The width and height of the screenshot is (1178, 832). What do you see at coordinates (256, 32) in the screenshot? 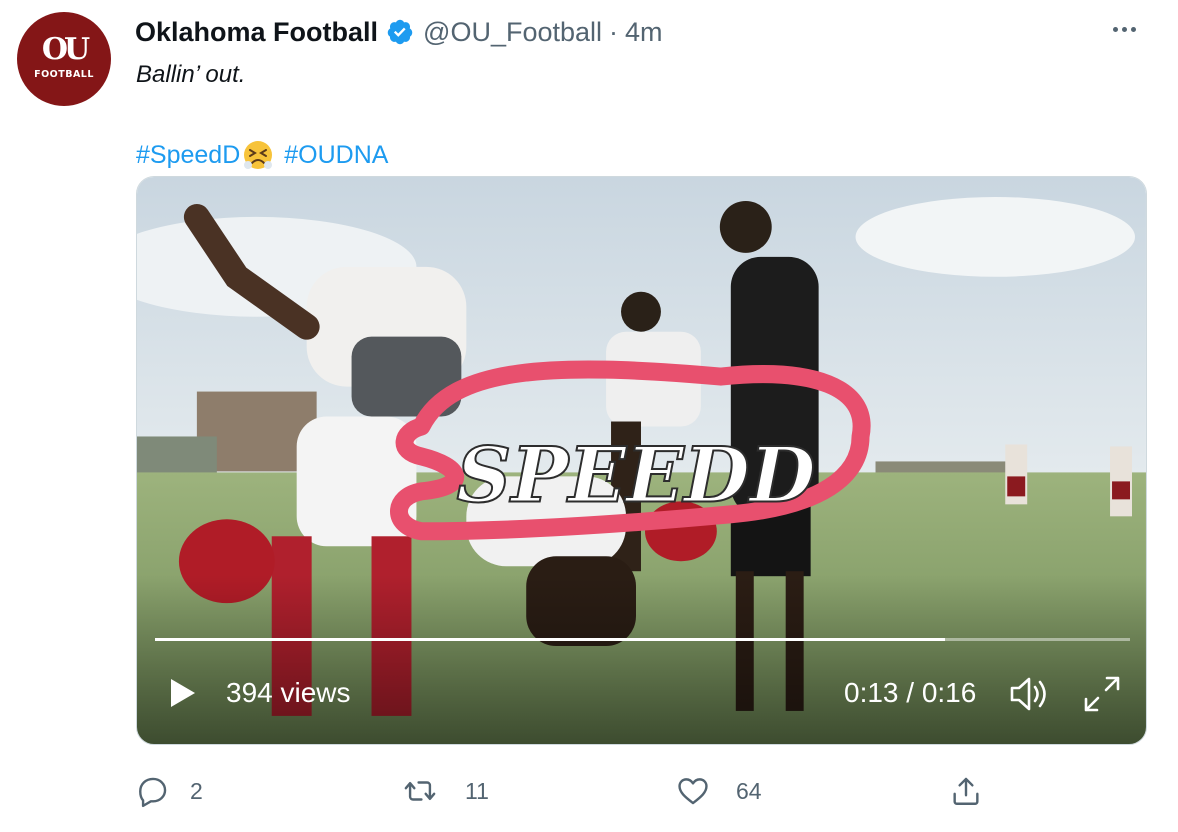
I see `author-name: Oklahoma Football` at bounding box center [256, 32].